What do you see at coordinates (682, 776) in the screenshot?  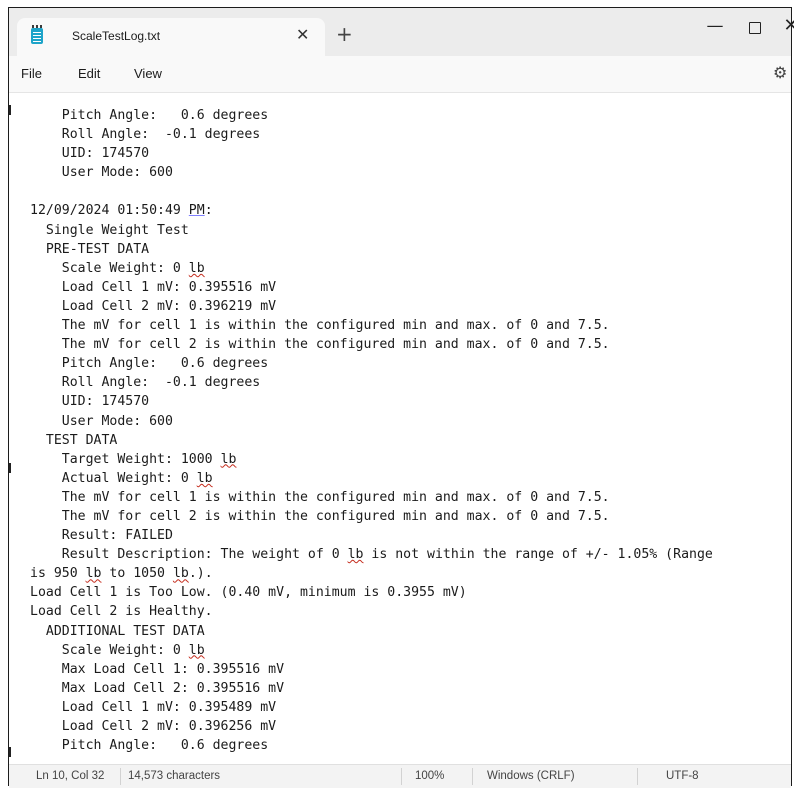 I see `encoding: UTF-8` at bounding box center [682, 776].